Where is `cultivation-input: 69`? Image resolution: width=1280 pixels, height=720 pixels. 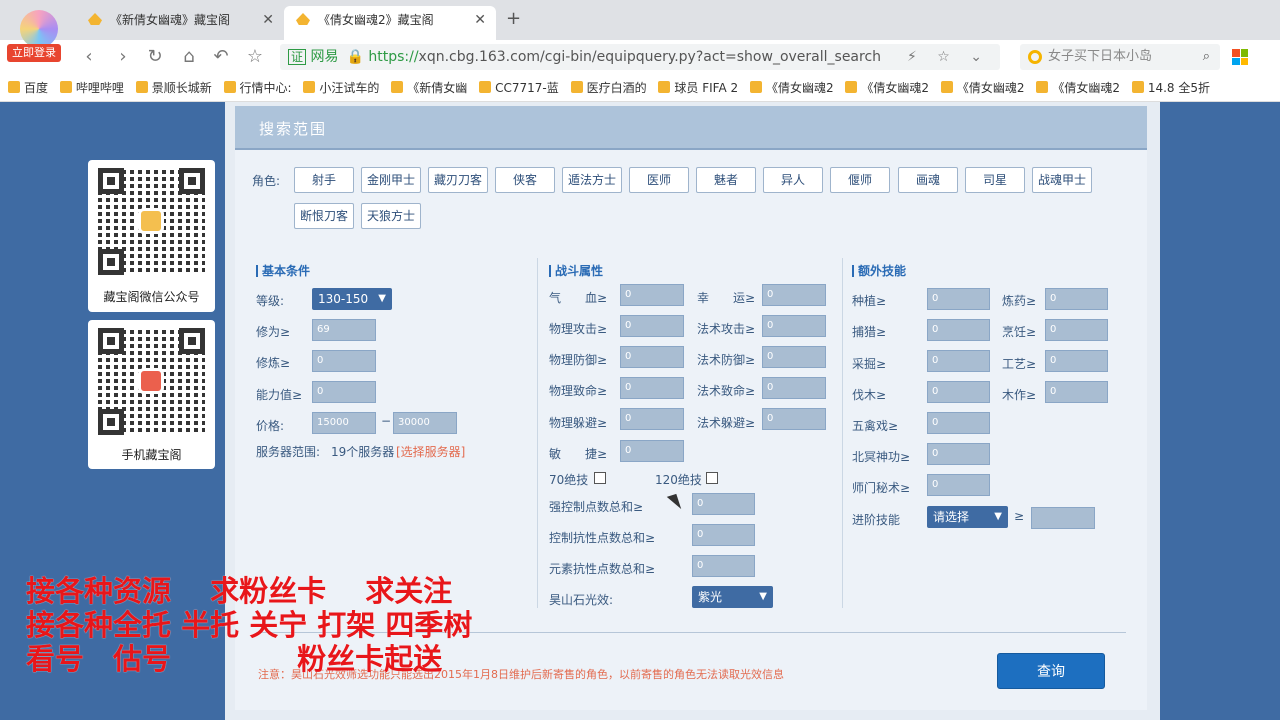 cultivation-input: 69 is located at coordinates (344, 330).